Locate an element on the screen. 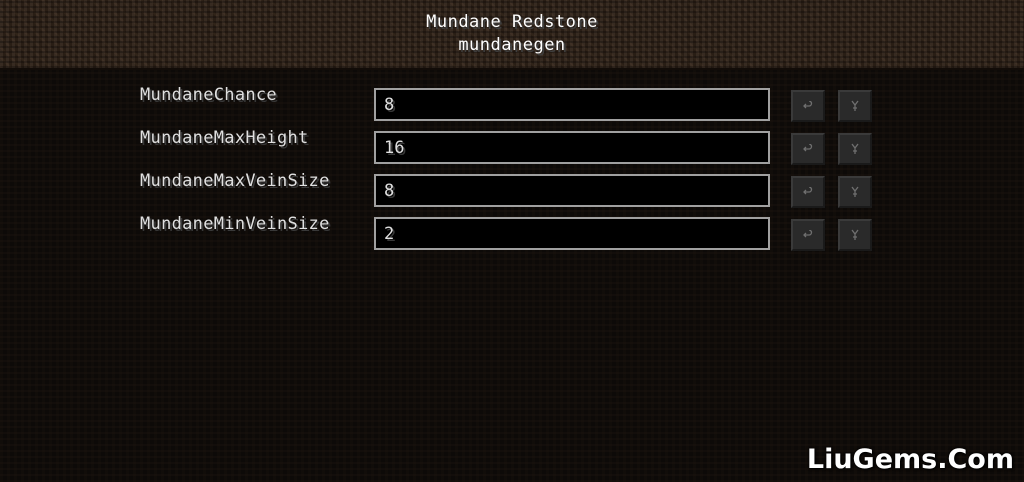  config-label: MundaneChance is located at coordinates (208, 95).